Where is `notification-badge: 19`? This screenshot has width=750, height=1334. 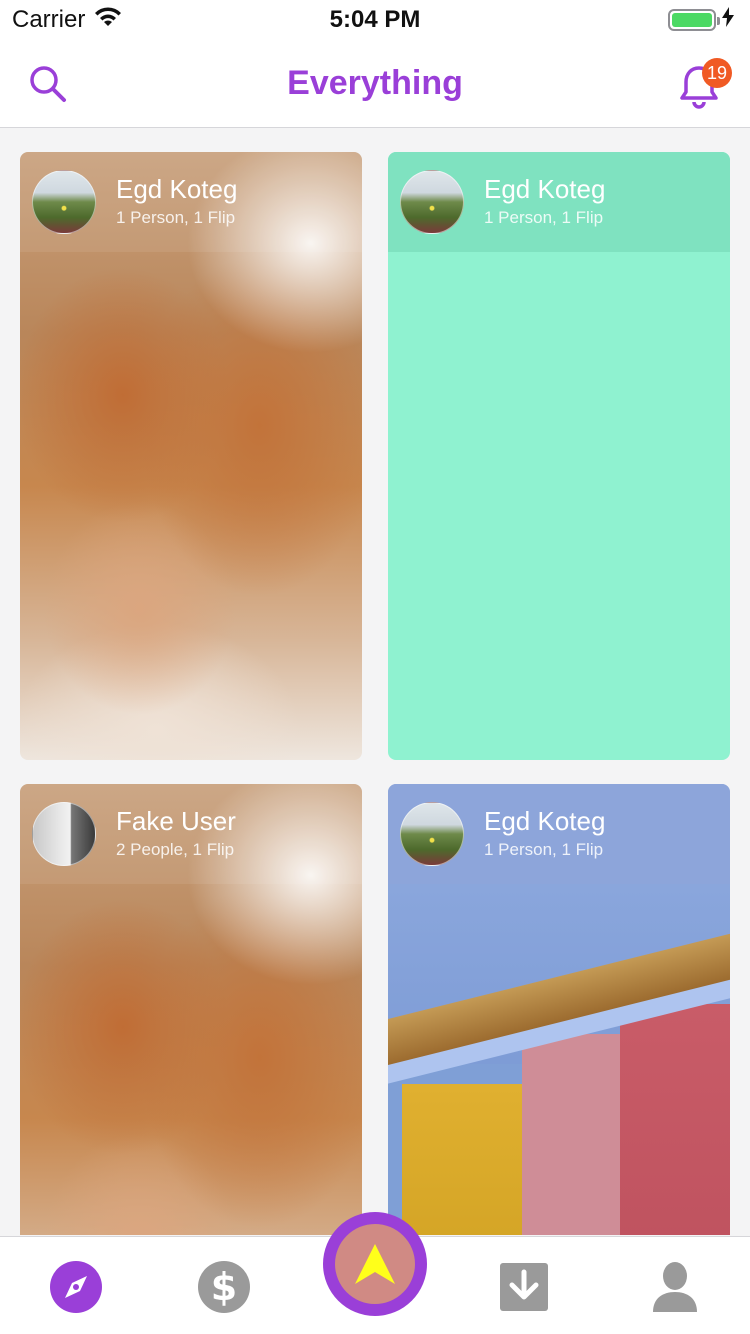
notification-badge: 19 is located at coordinates (716, 73).